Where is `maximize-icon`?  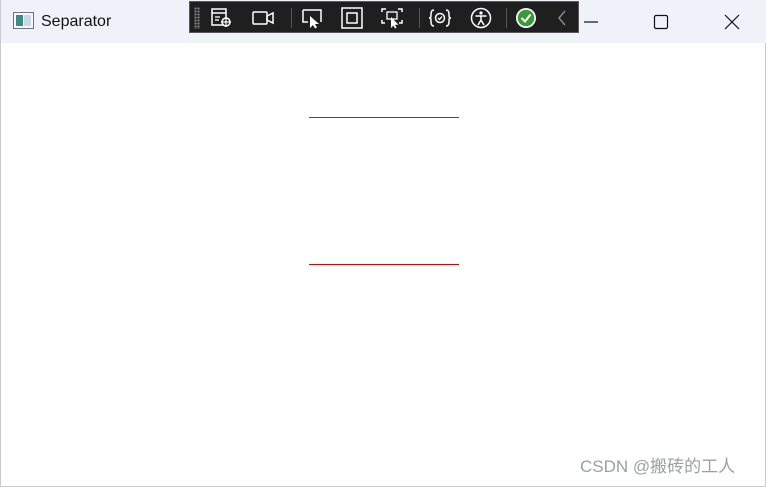
maximize-icon is located at coordinates (661, 21).